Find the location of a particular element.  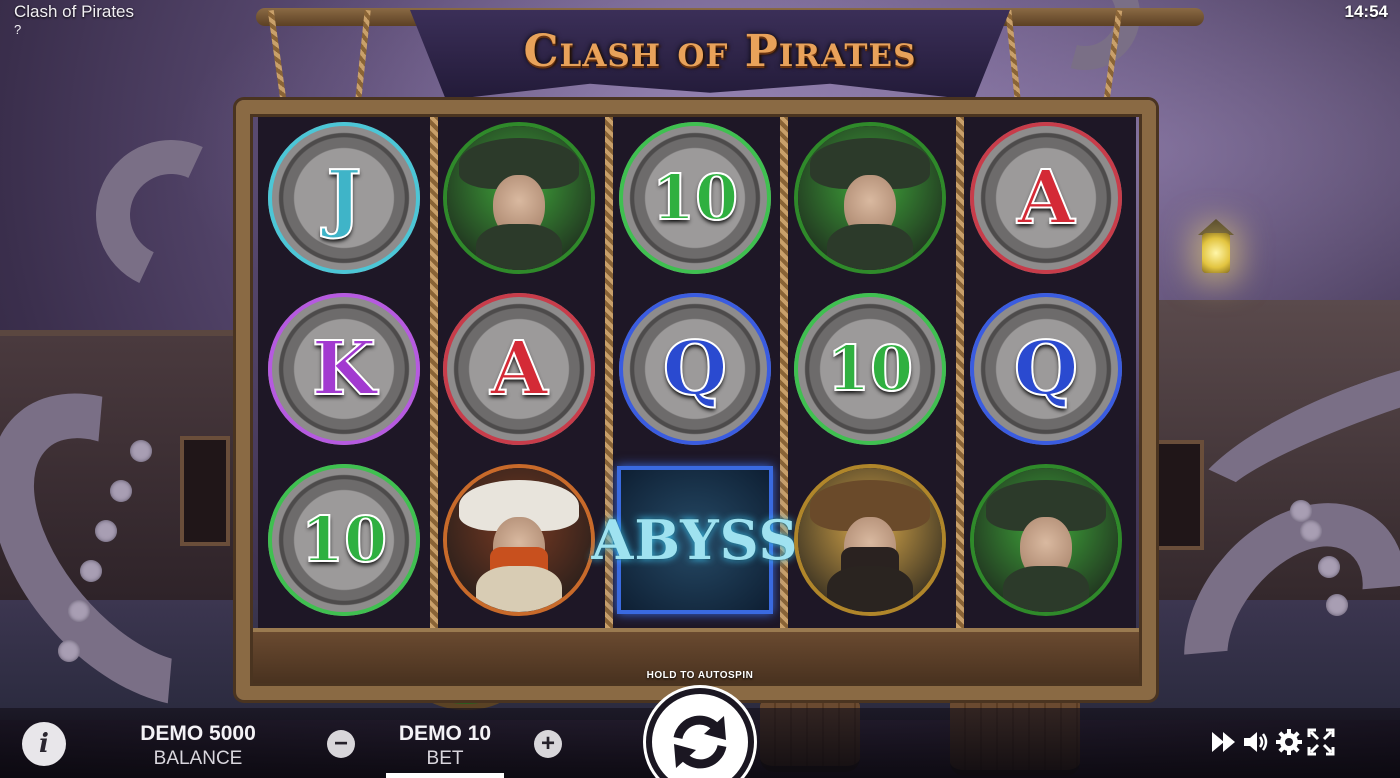

window-title: Clash of Pirates is located at coordinates (74, 11).